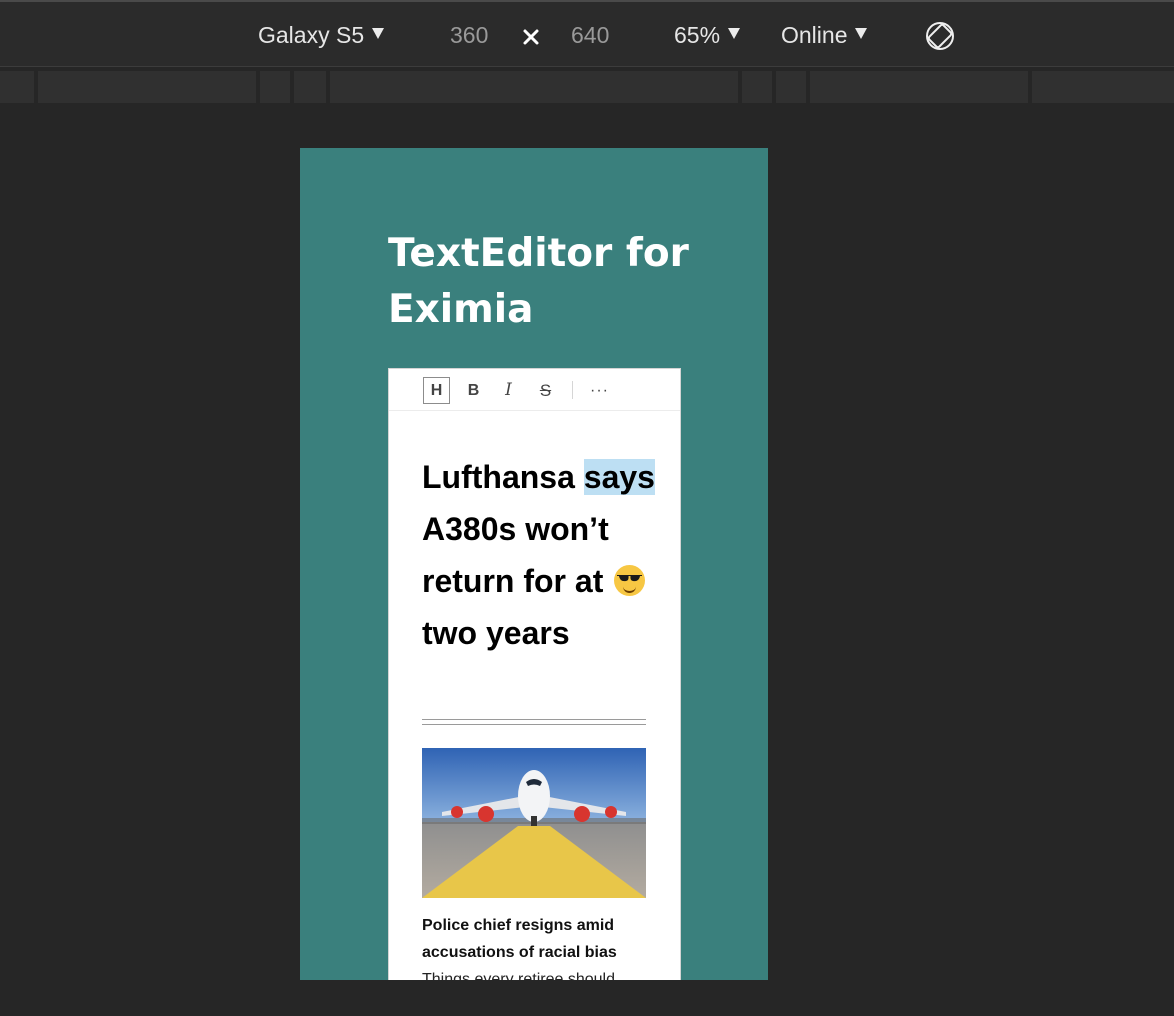  I want to click on rotate-icon, so click(940, 36).